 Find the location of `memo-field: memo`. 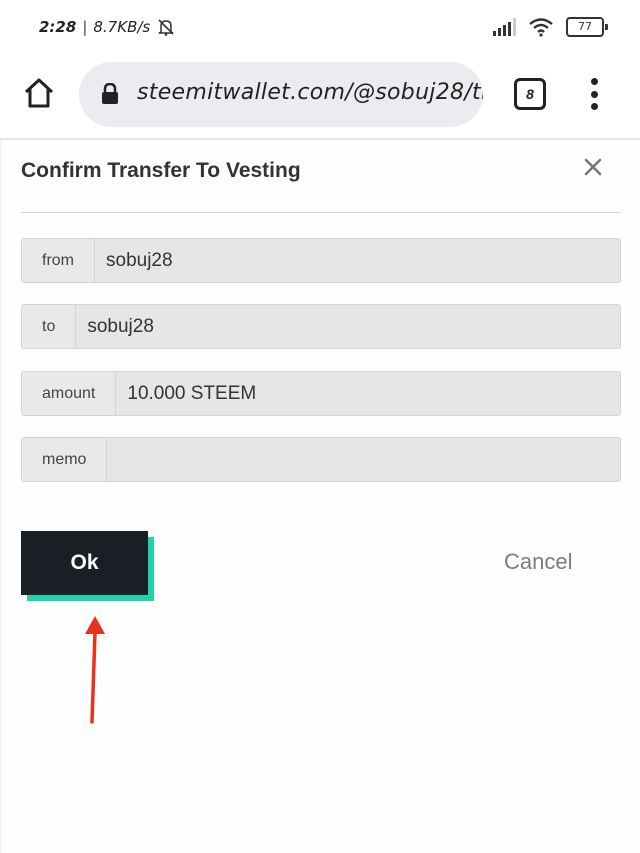

memo-field: memo is located at coordinates (321, 459).